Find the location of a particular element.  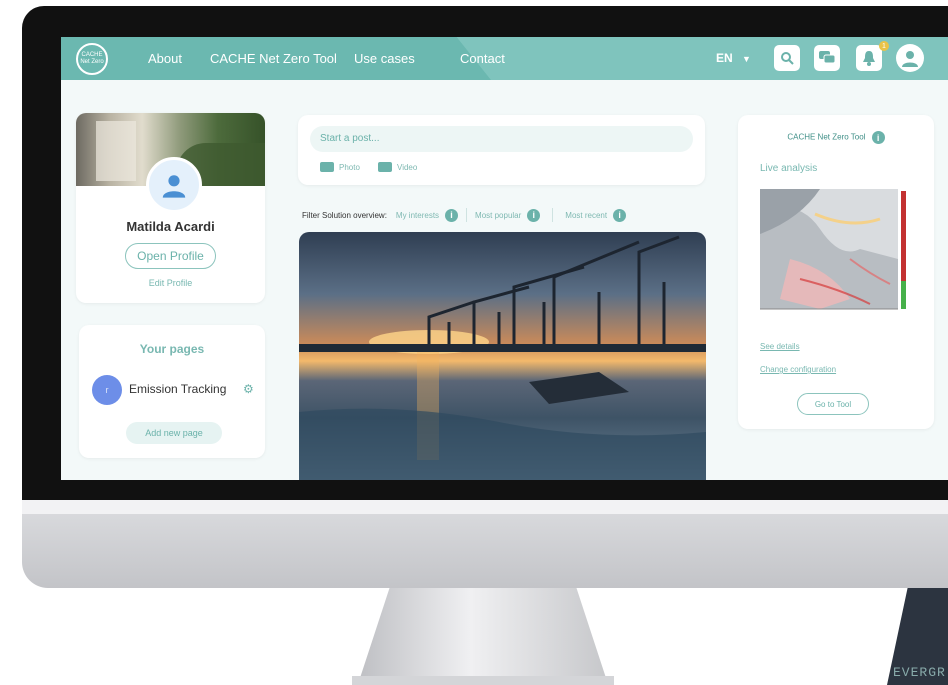

page-avatar: r is located at coordinates (107, 390).